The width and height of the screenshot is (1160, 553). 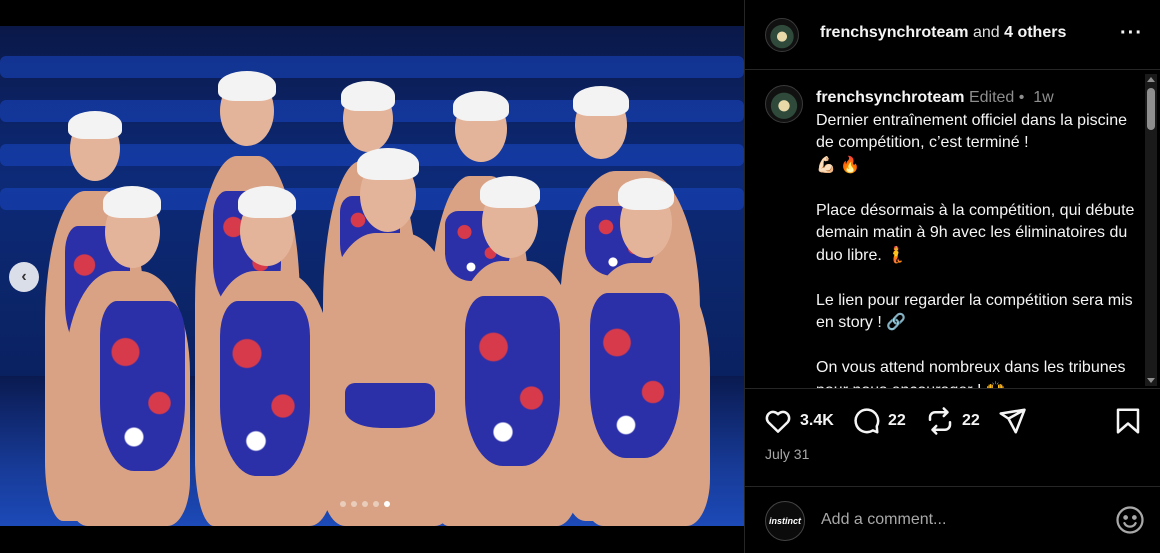 I want to click on comment-icon, so click(x=867, y=421).